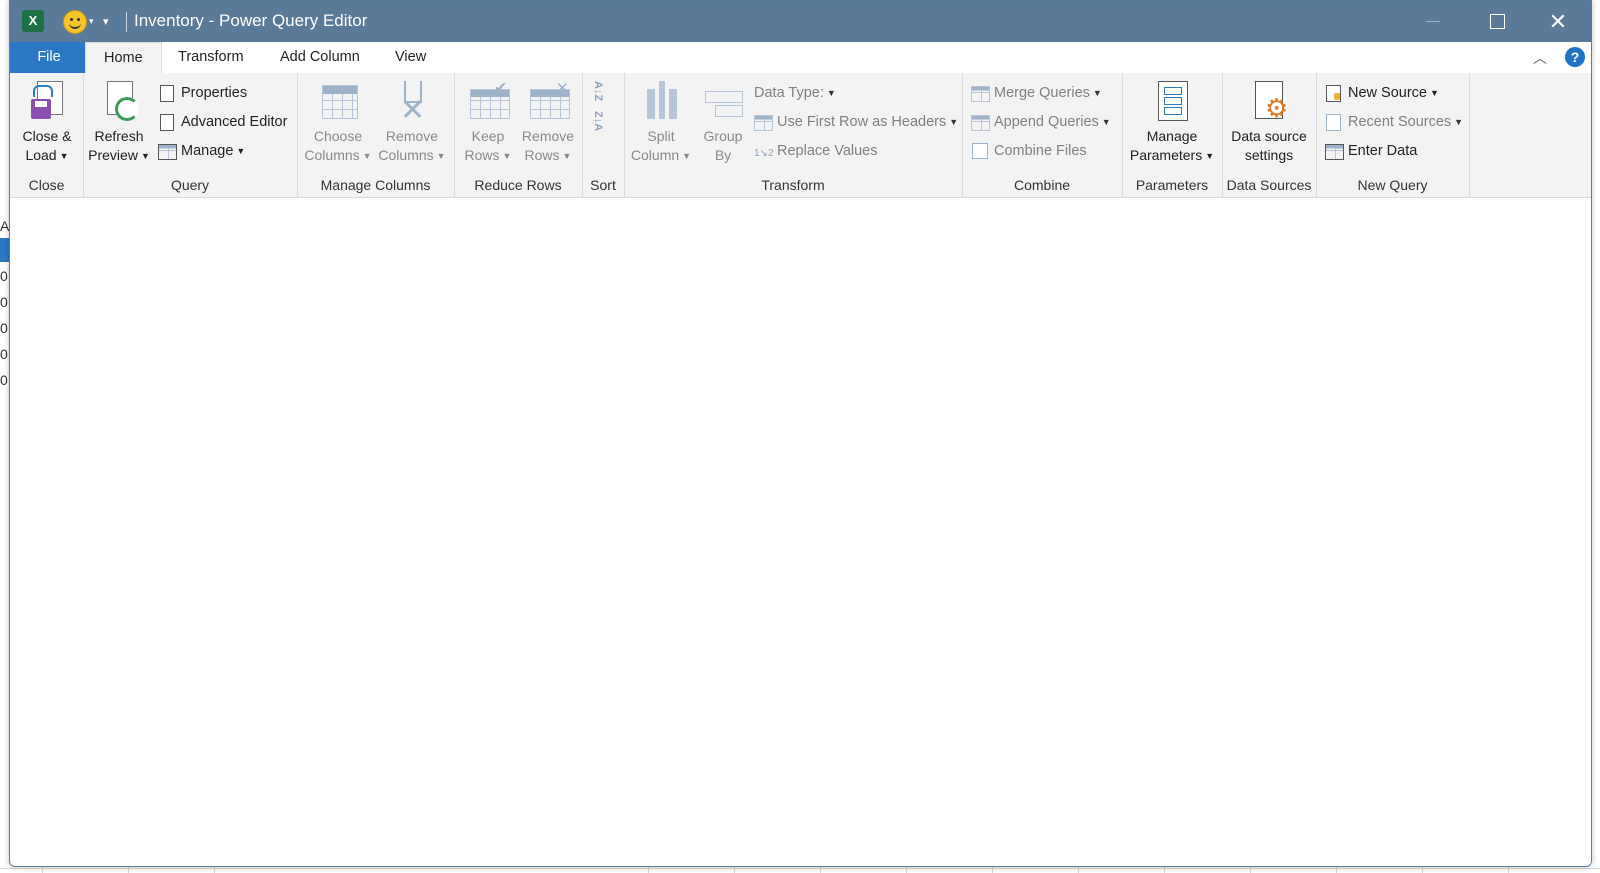 The width and height of the screenshot is (1600, 873). What do you see at coordinates (375, 185) in the screenshot?
I see `group-label-manage-columns: Manage Columns` at bounding box center [375, 185].